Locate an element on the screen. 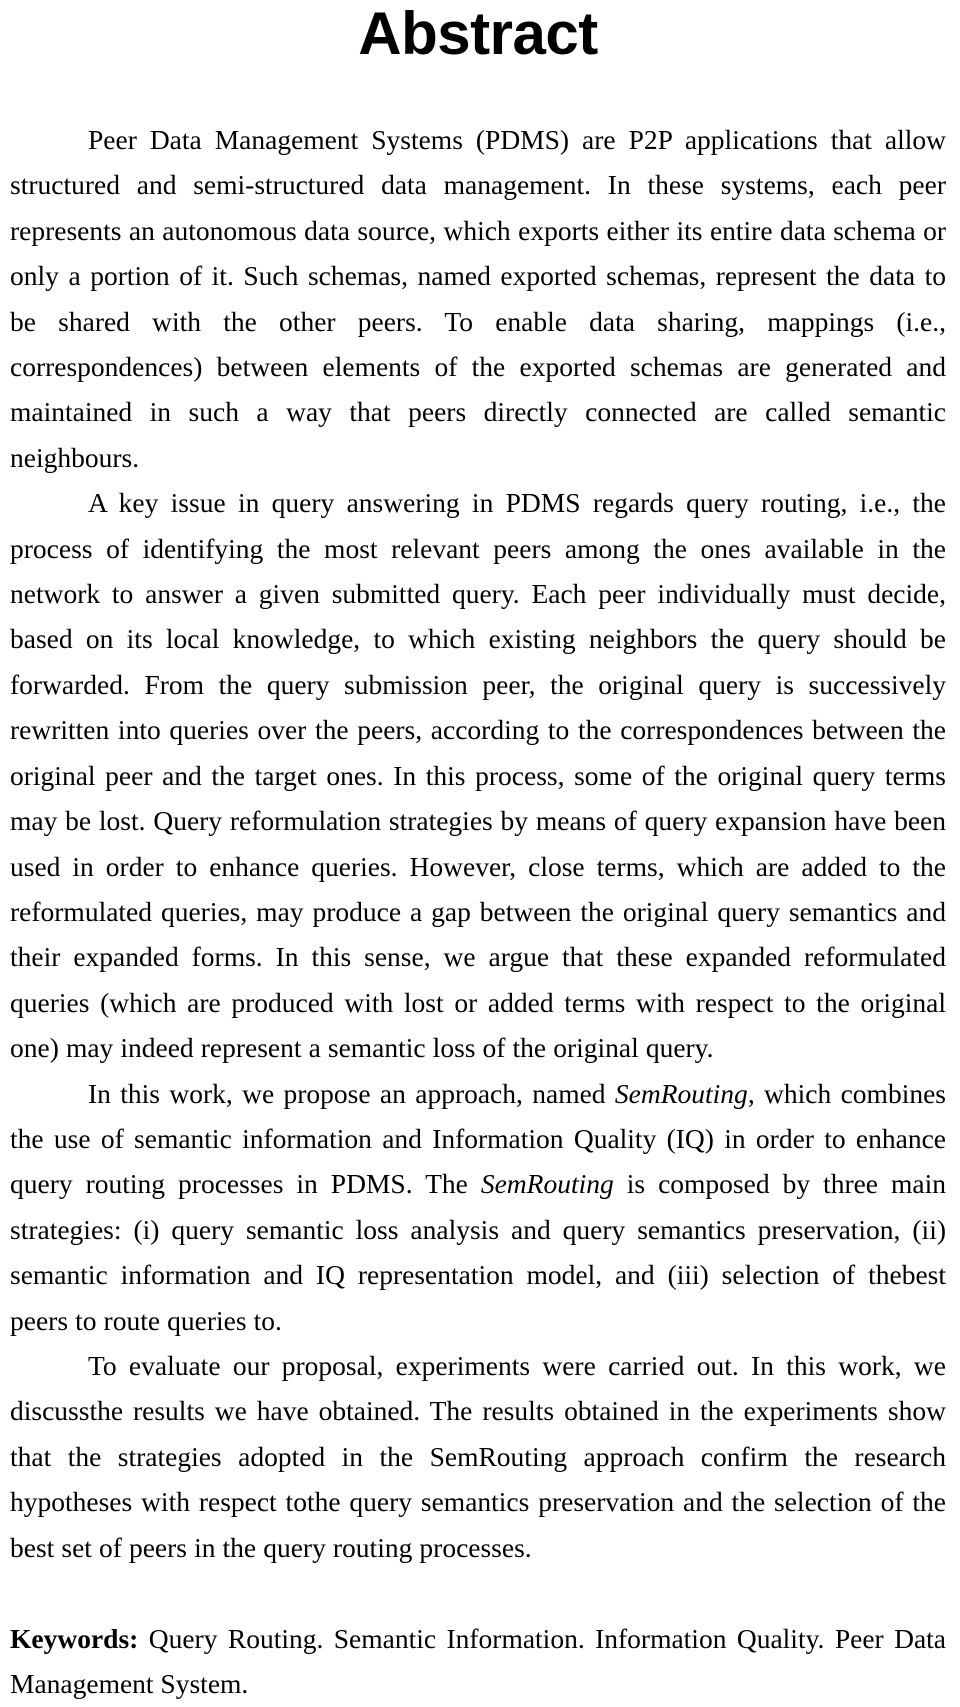 This screenshot has height=1707, width=960. keywords-label: Keywords: is located at coordinates (74, 1638).